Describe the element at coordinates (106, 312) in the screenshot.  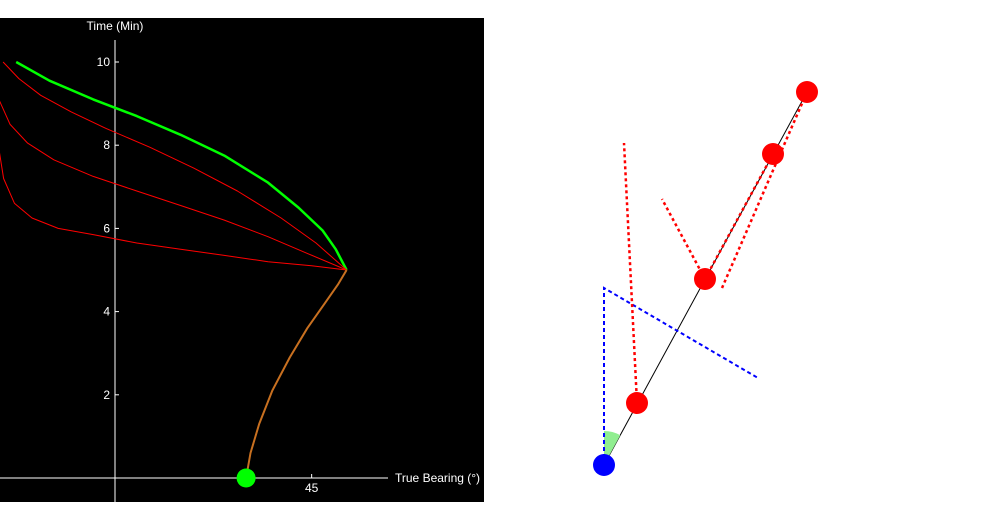
I see `y-tick-label: 4` at that location.